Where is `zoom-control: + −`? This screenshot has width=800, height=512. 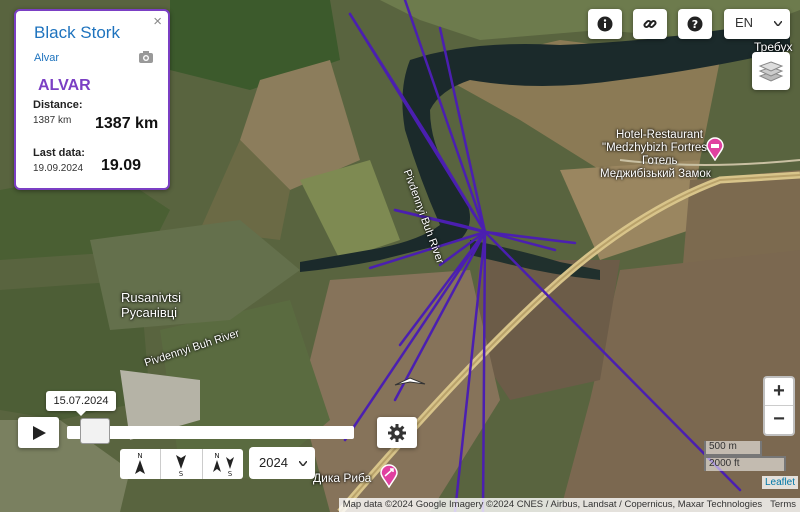
zoom-control: + − is located at coordinates (779, 406).